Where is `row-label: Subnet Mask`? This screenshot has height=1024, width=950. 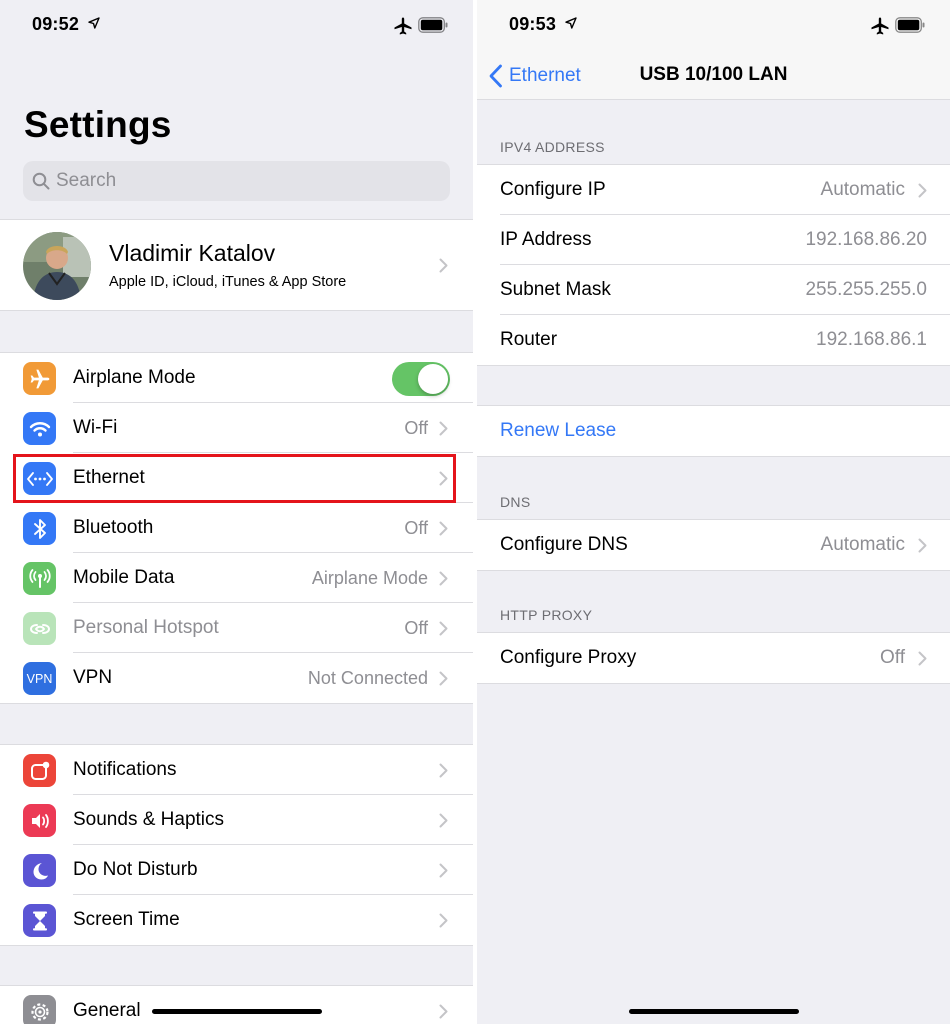
row-label: Subnet Mask is located at coordinates (555, 289).